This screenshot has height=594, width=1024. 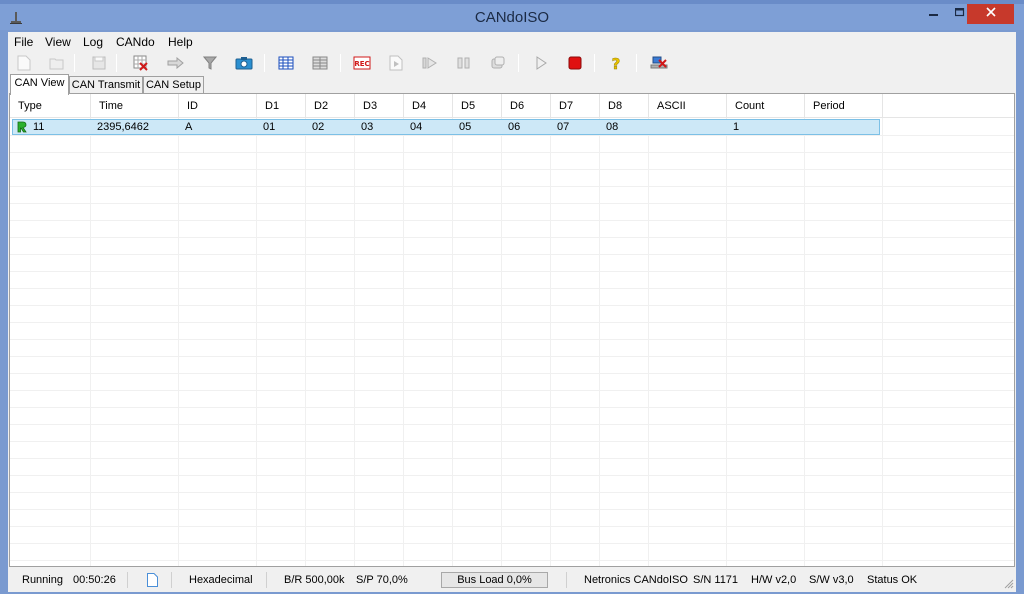 I want to click on column-header-time: Time, so click(x=135, y=106).